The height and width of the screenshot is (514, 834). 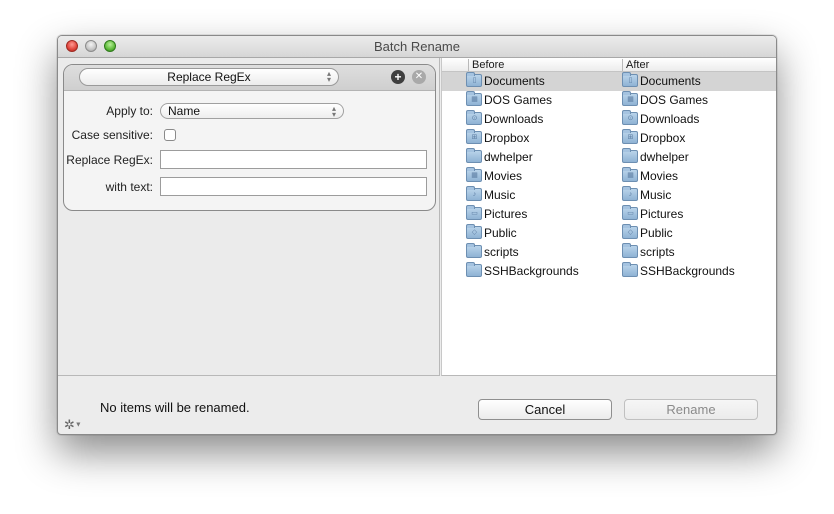 What do you see at coordinates (78, 425) in the screenshot?
I see `chevron-down-icon: ▼` at bounding box center [78, 425].